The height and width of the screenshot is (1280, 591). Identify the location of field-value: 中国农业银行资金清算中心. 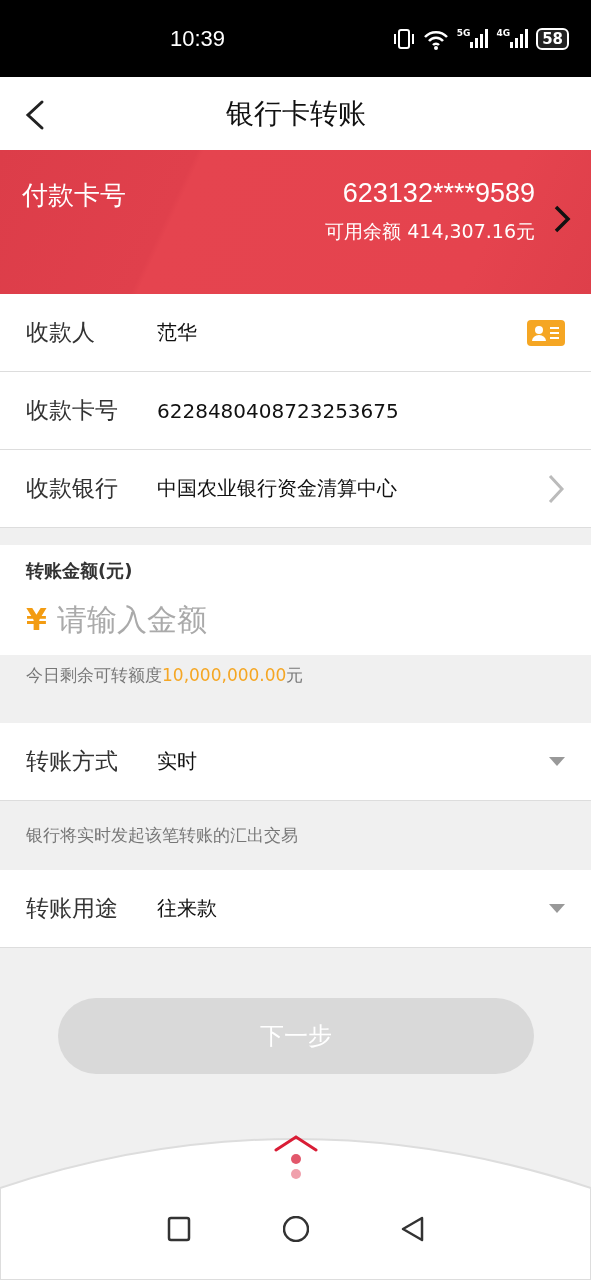
(277, 488).